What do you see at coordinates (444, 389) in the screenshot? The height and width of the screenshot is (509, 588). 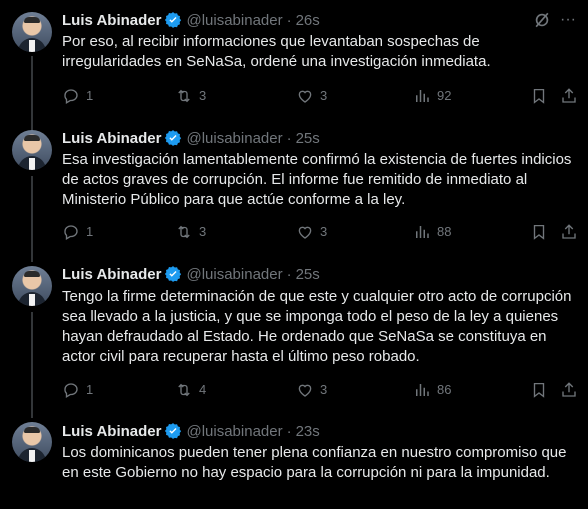 I see `views-count: 86` at bounding box center [444, 389].